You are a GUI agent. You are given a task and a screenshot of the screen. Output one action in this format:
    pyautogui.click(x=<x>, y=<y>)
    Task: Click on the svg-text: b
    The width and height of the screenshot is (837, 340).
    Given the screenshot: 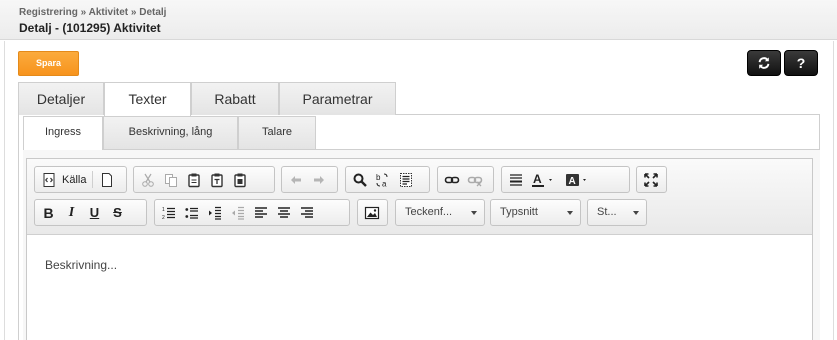 What is the action you would take?
    pyautogui.click(x=378, y=177)
    